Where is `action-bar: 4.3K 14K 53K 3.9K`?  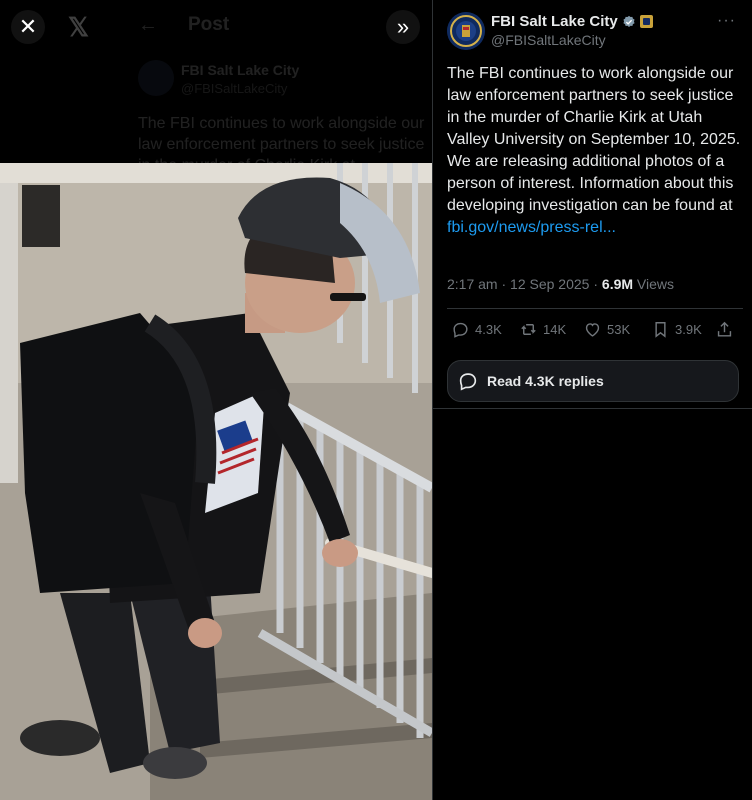 action-bar: 4.3K 14K 53K 3.9K is located at coordinates (595, 330).